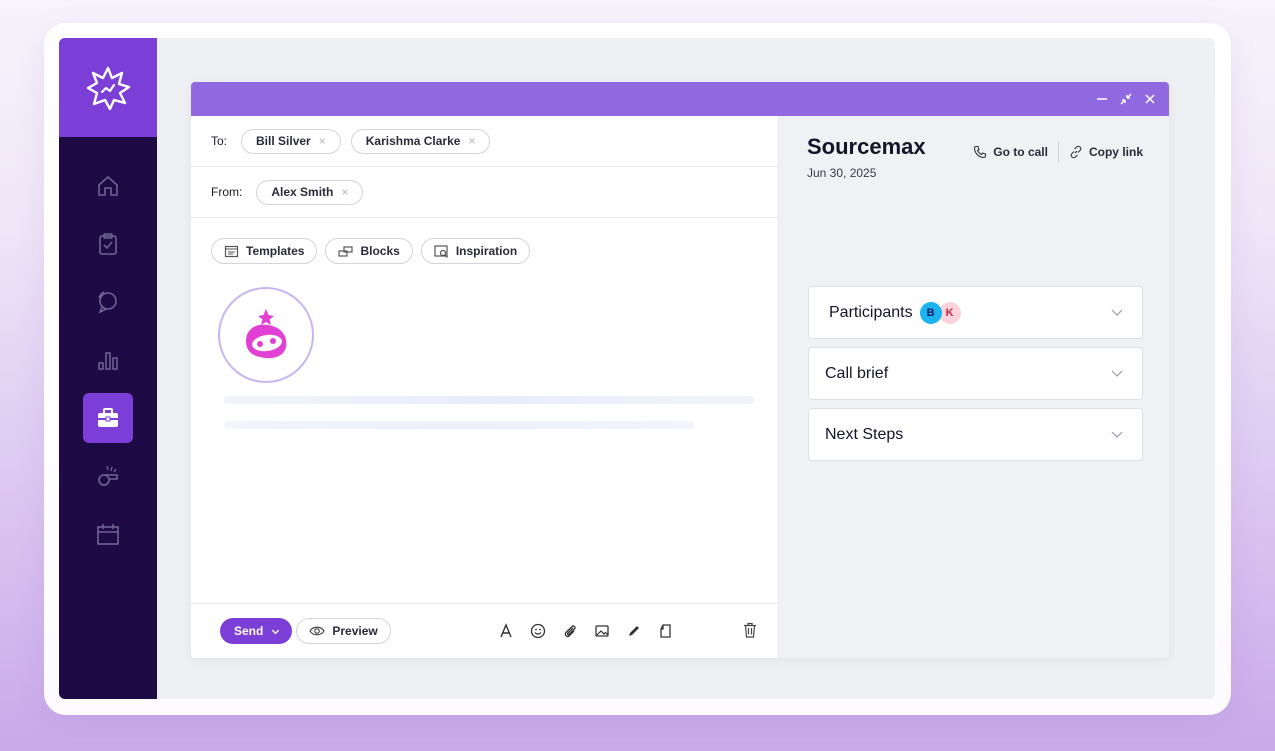 The width and height of the screenshot is (1275, 751). I want to click on participants-label: Participants, so click(871, 312).